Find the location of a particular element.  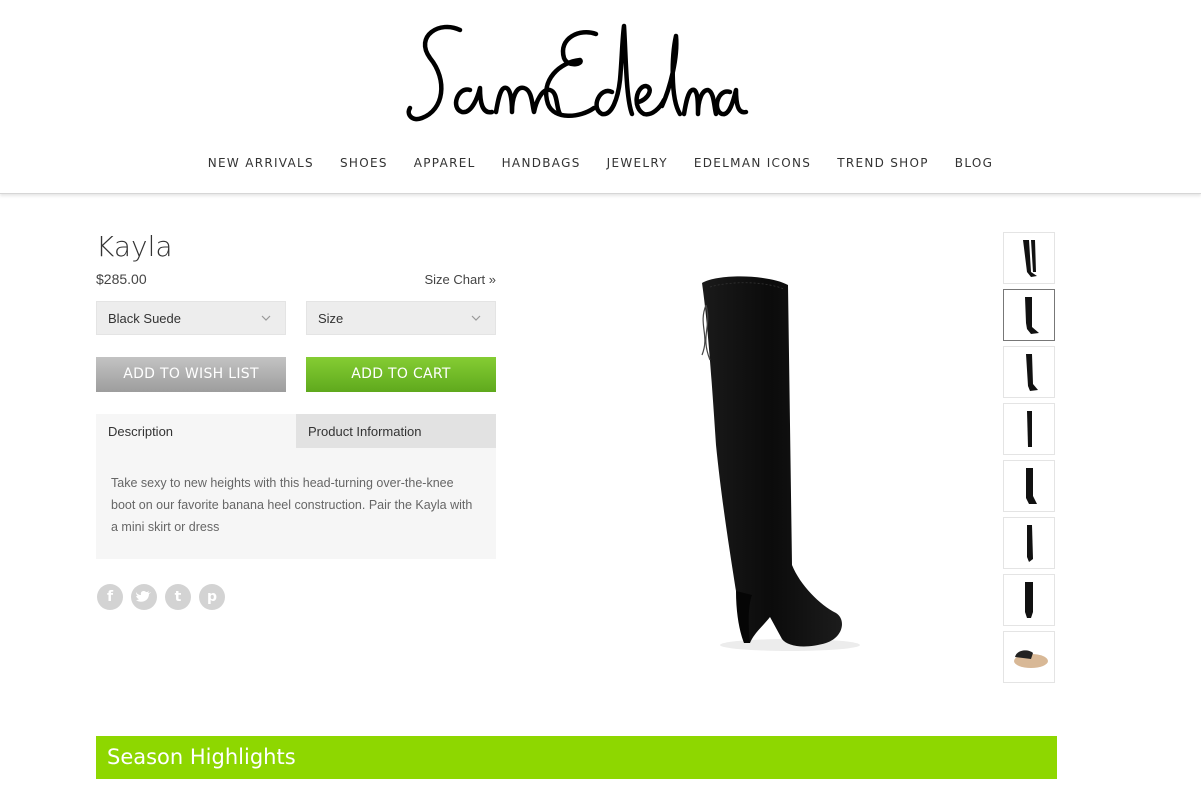

boot-sole-thumbnail is located at coordinates (1031, 659).